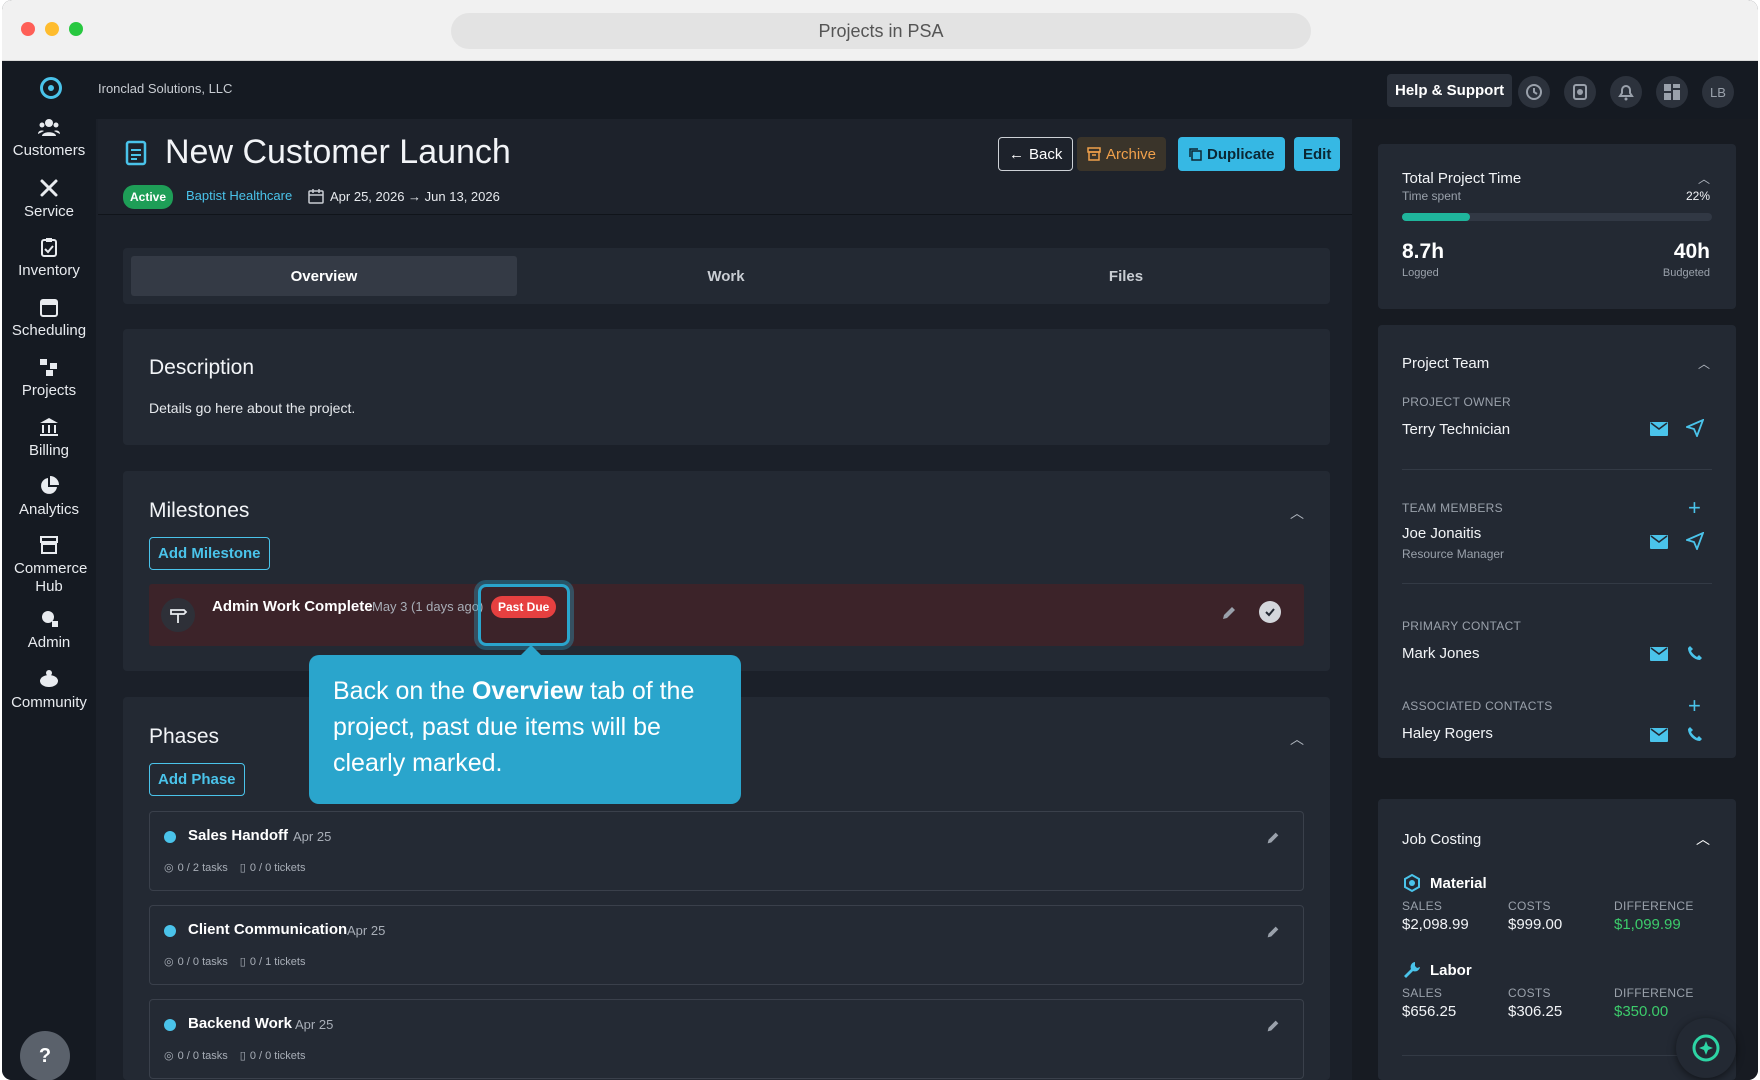 Image resolution: width=1760 pixels, height=1080 pixels. What do you see at coordinates (1447, 733) in the screenshot?
I see `assoc-name: Haley Rogers` at bounding box center [1447, 733].